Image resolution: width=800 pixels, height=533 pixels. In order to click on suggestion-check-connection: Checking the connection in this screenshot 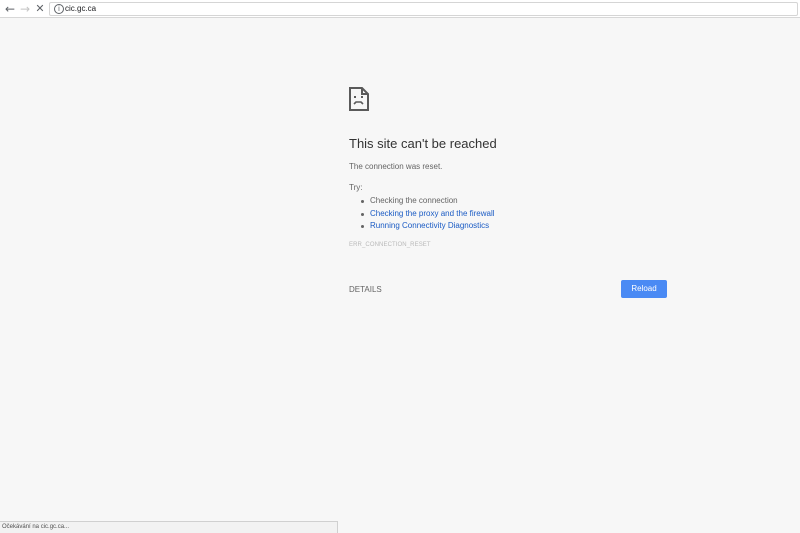, I will do `click(428, 201)`.